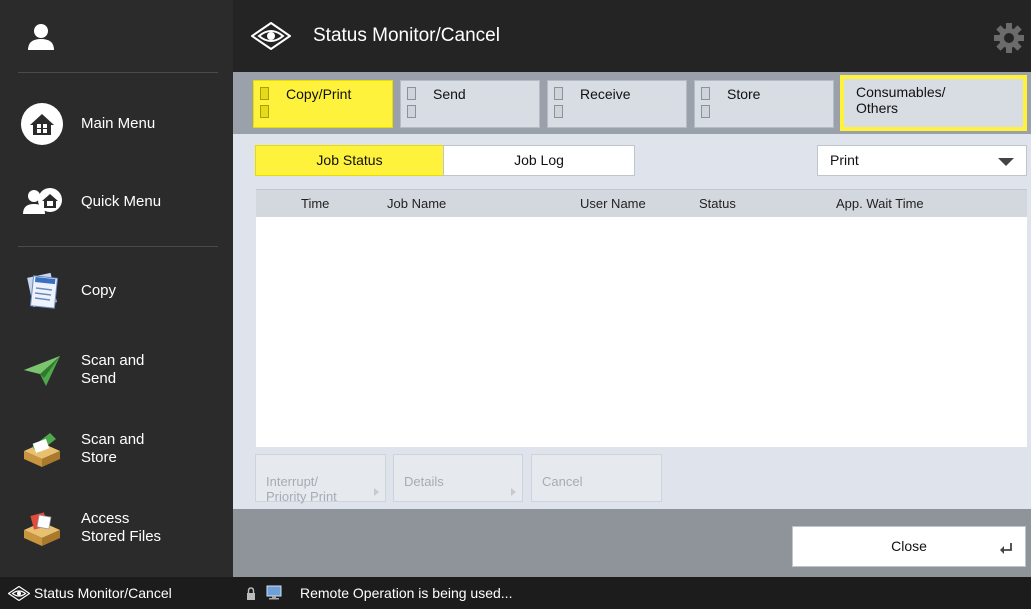 This screenshot has width=1031, height=609. I want to click on column-header-user-name: User Name, so click(613, 203).